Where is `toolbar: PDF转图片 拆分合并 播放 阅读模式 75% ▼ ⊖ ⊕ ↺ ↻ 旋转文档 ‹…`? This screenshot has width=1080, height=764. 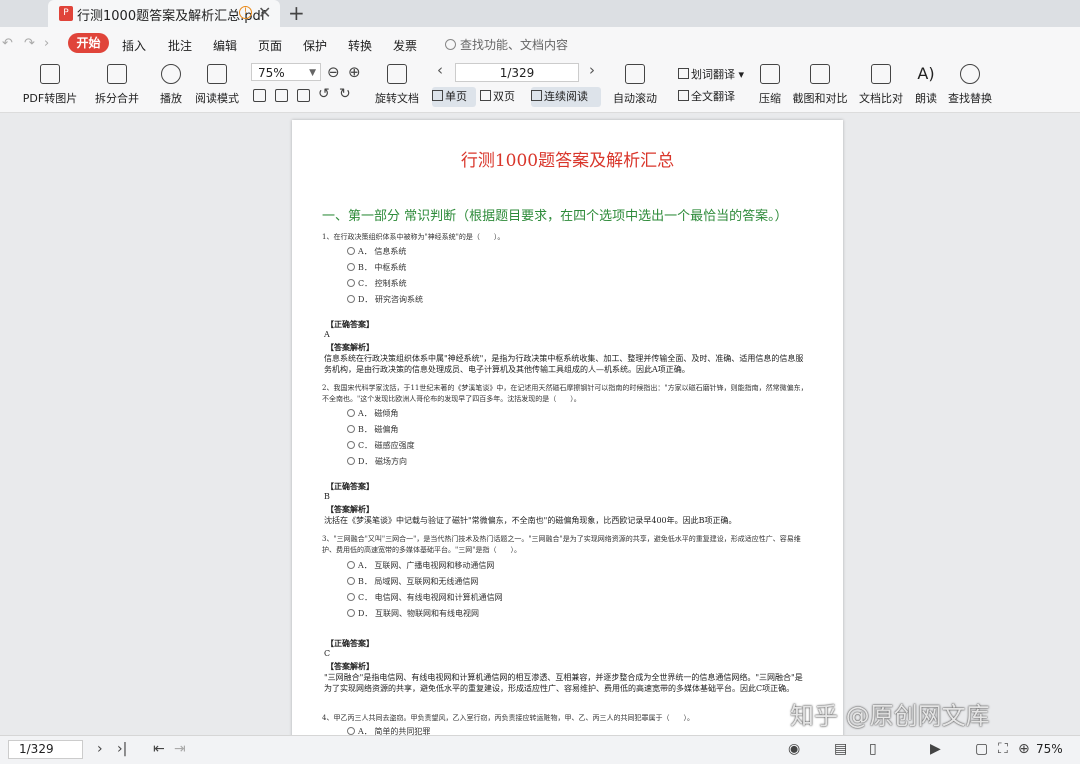
toolbar: PDF转图片 拆分合并 播放 阅读模式 75% ▼ ⊖ ⊕ ↺ ↻ 旋转文档 ‹… is located at coordinates (540, 86).